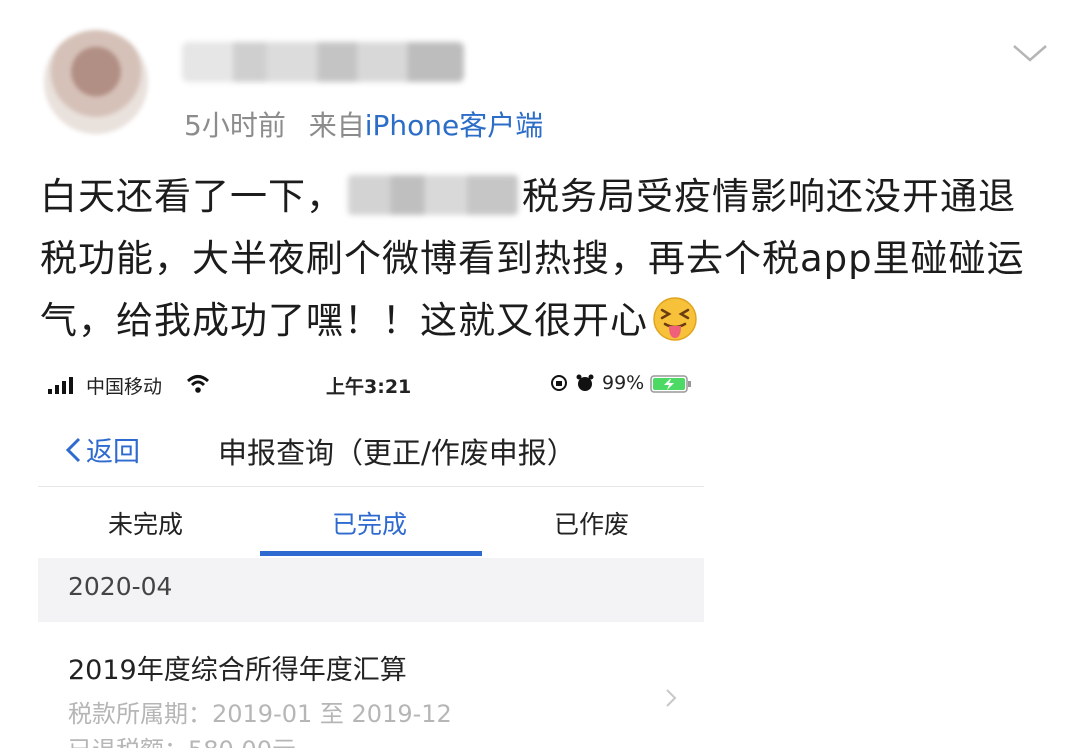 This screenshot has width=1080, height=748. Describe the element at coordinates (454, 125) in the screenshot. I see `post-source-link: iPhone客户端` at that location.